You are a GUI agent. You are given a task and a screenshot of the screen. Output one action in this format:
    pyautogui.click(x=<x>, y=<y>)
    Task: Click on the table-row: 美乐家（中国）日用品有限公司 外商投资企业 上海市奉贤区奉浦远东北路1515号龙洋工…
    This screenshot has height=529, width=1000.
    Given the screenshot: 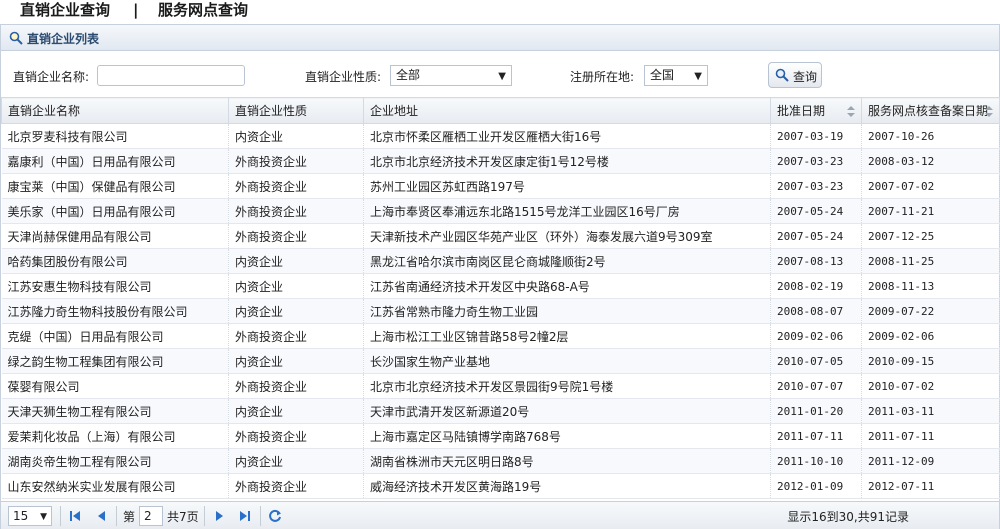 What is the action you would take?
    pyautogui.click(x=500, y=211)
    